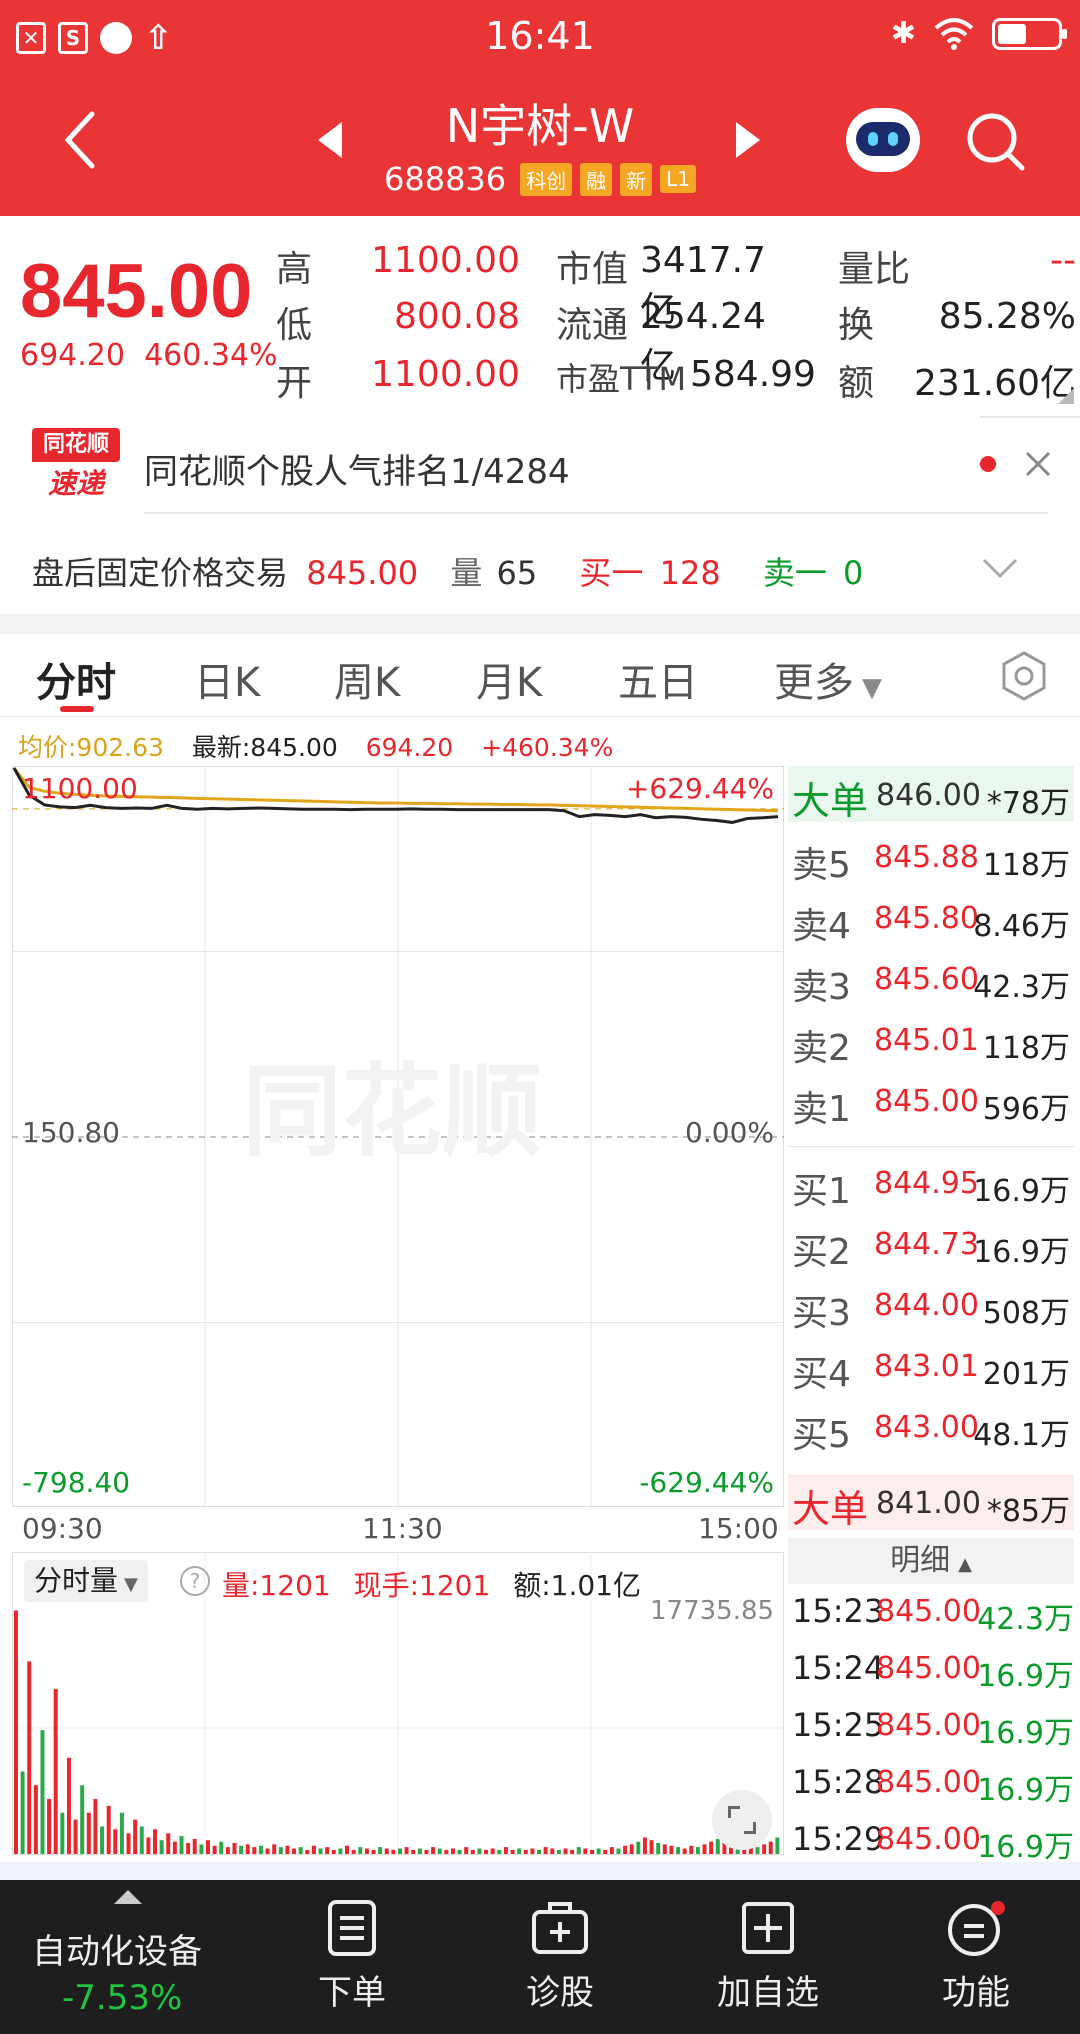  Describe the element at coordinates (1021, 987) in the screenshot. I see `ask-volume: 42.3万` at that location.